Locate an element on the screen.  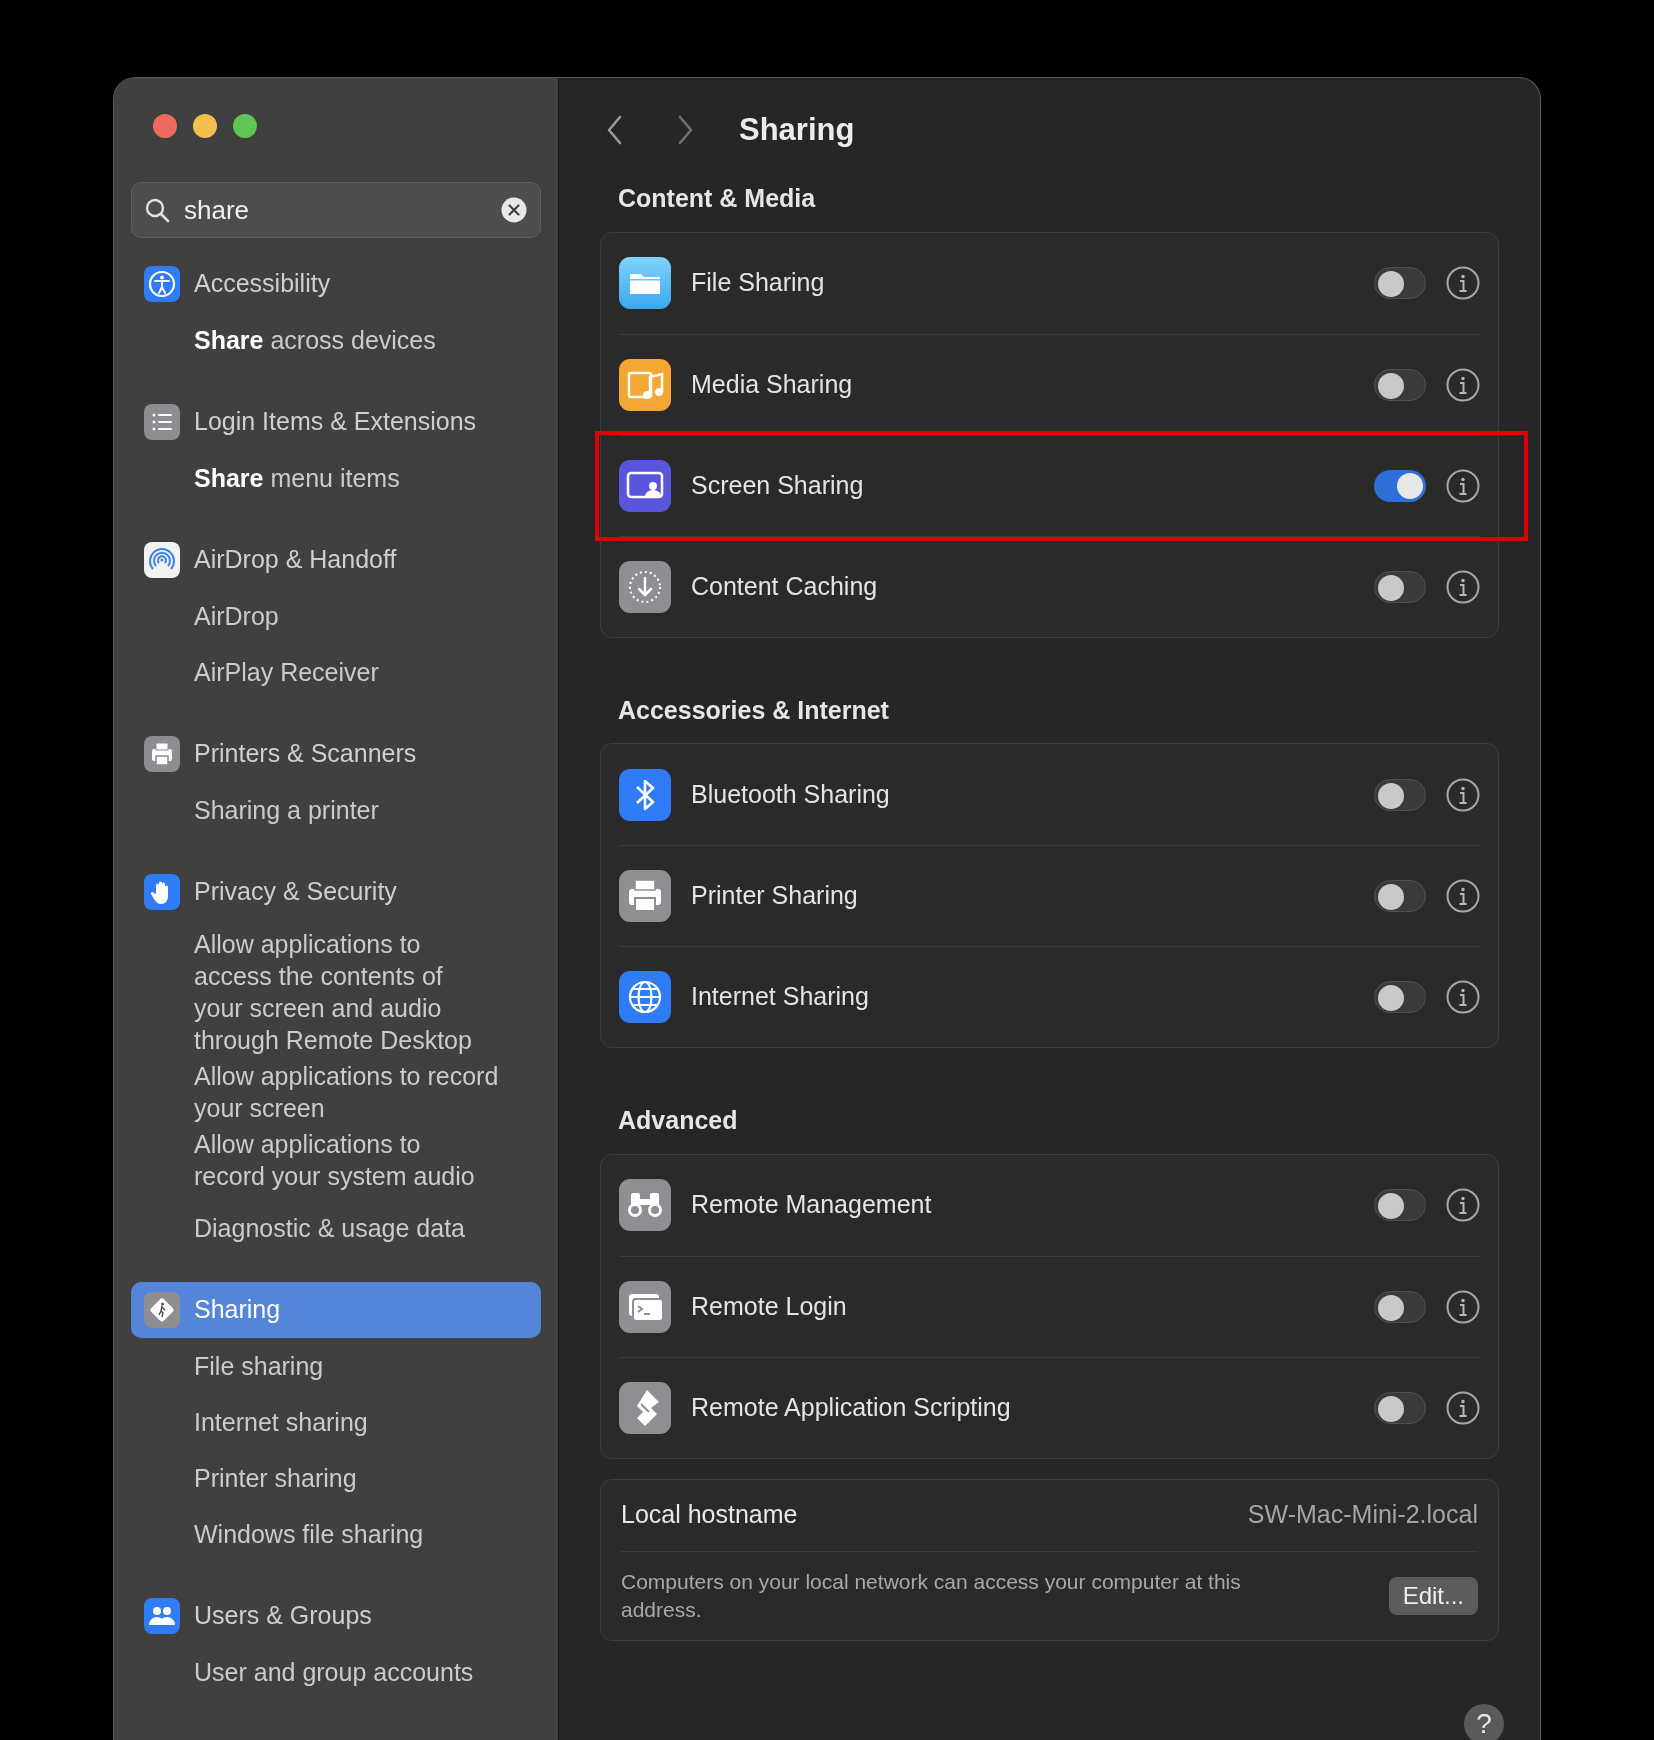
setting-label: Screen Sharing is located at coordinates (777, 485).